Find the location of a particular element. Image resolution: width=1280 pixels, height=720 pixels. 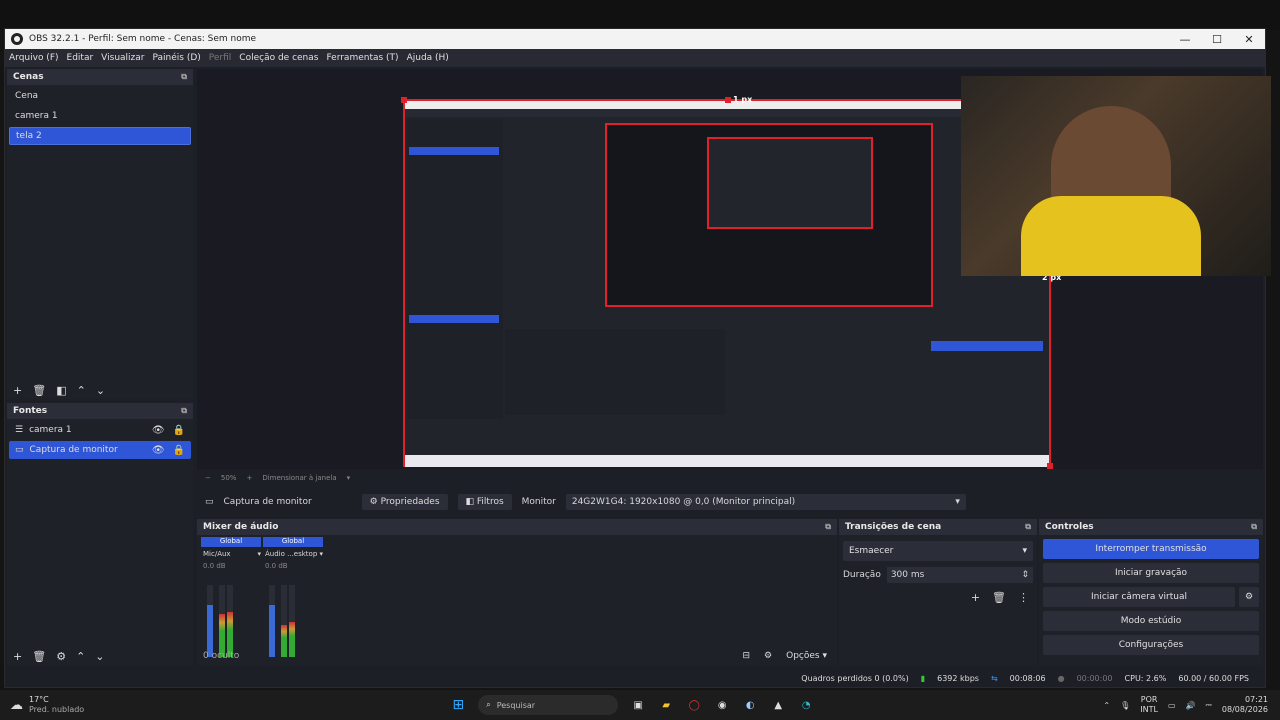

channel-name-select: Mic/Aux ▾ is located at coordinates (231, 554).